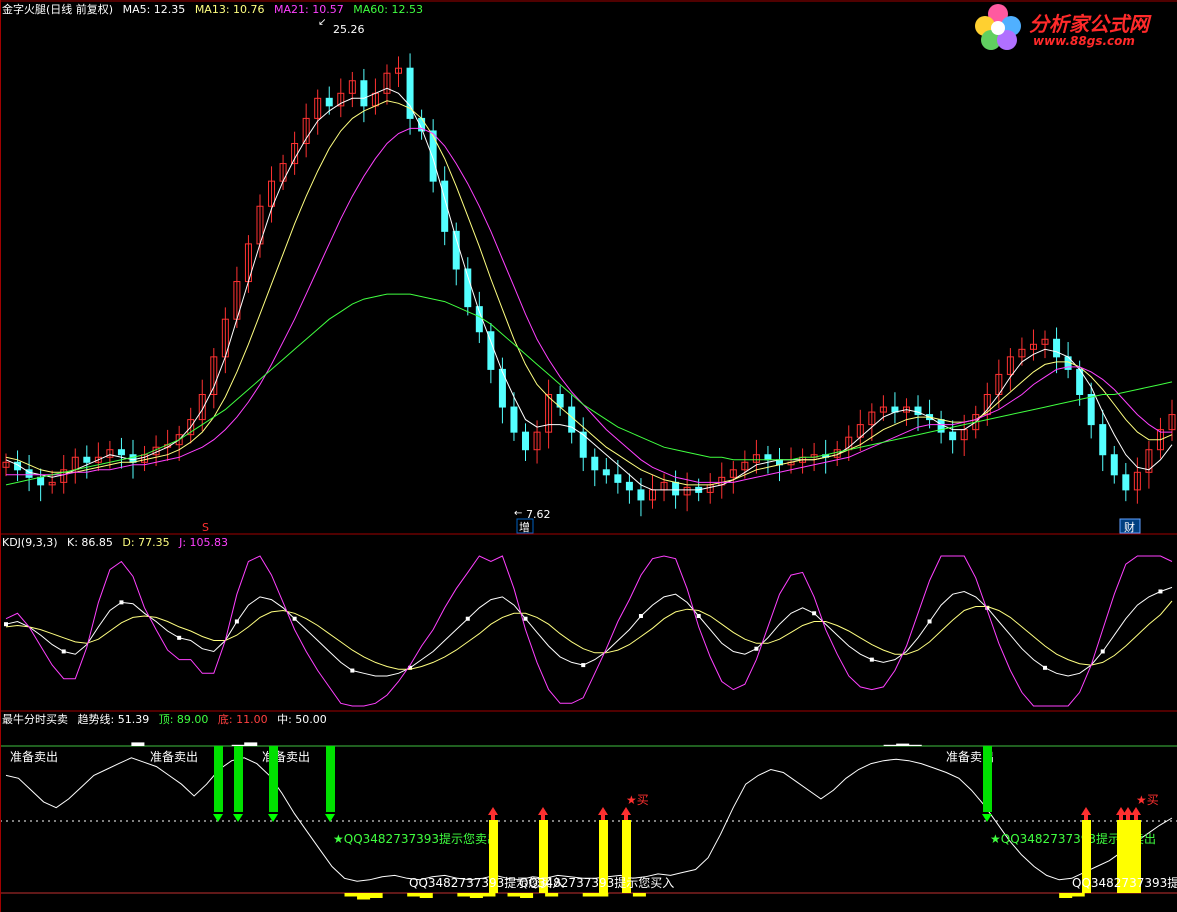 Image resolution: width=1177 pixels, height=912 pixels. Describe the element at coordinates (349, 29) in the screenshot. I see `high-price-label: 25.26` at that location.